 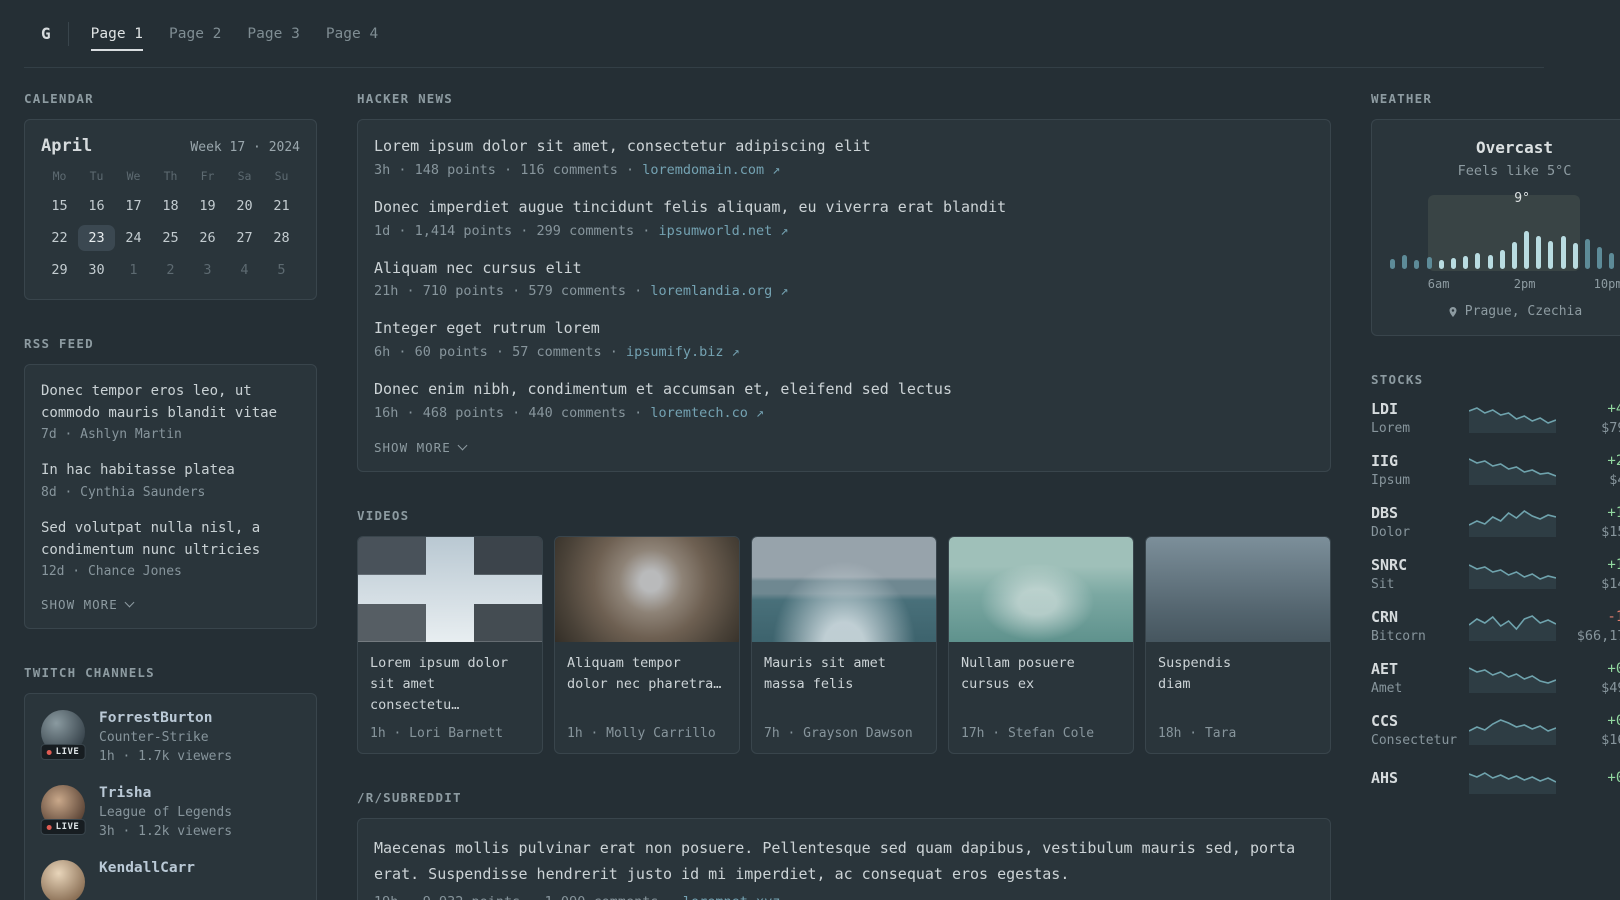 I want to click on dow-label: Mo, so click(x=59, y=176).